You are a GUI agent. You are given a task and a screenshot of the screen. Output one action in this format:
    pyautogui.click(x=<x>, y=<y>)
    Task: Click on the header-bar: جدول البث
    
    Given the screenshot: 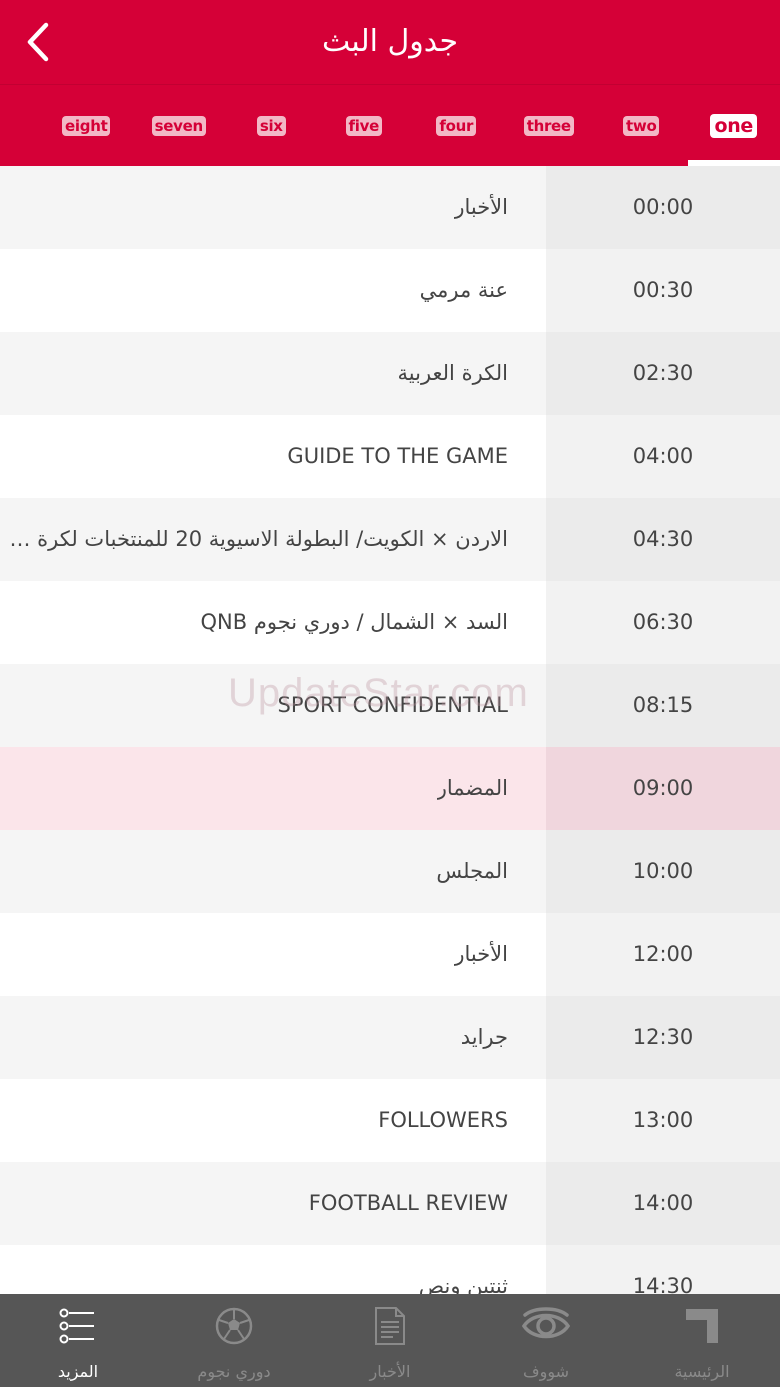 What is the action you would take?
    pyautogui.click(x=390, y=42)
    